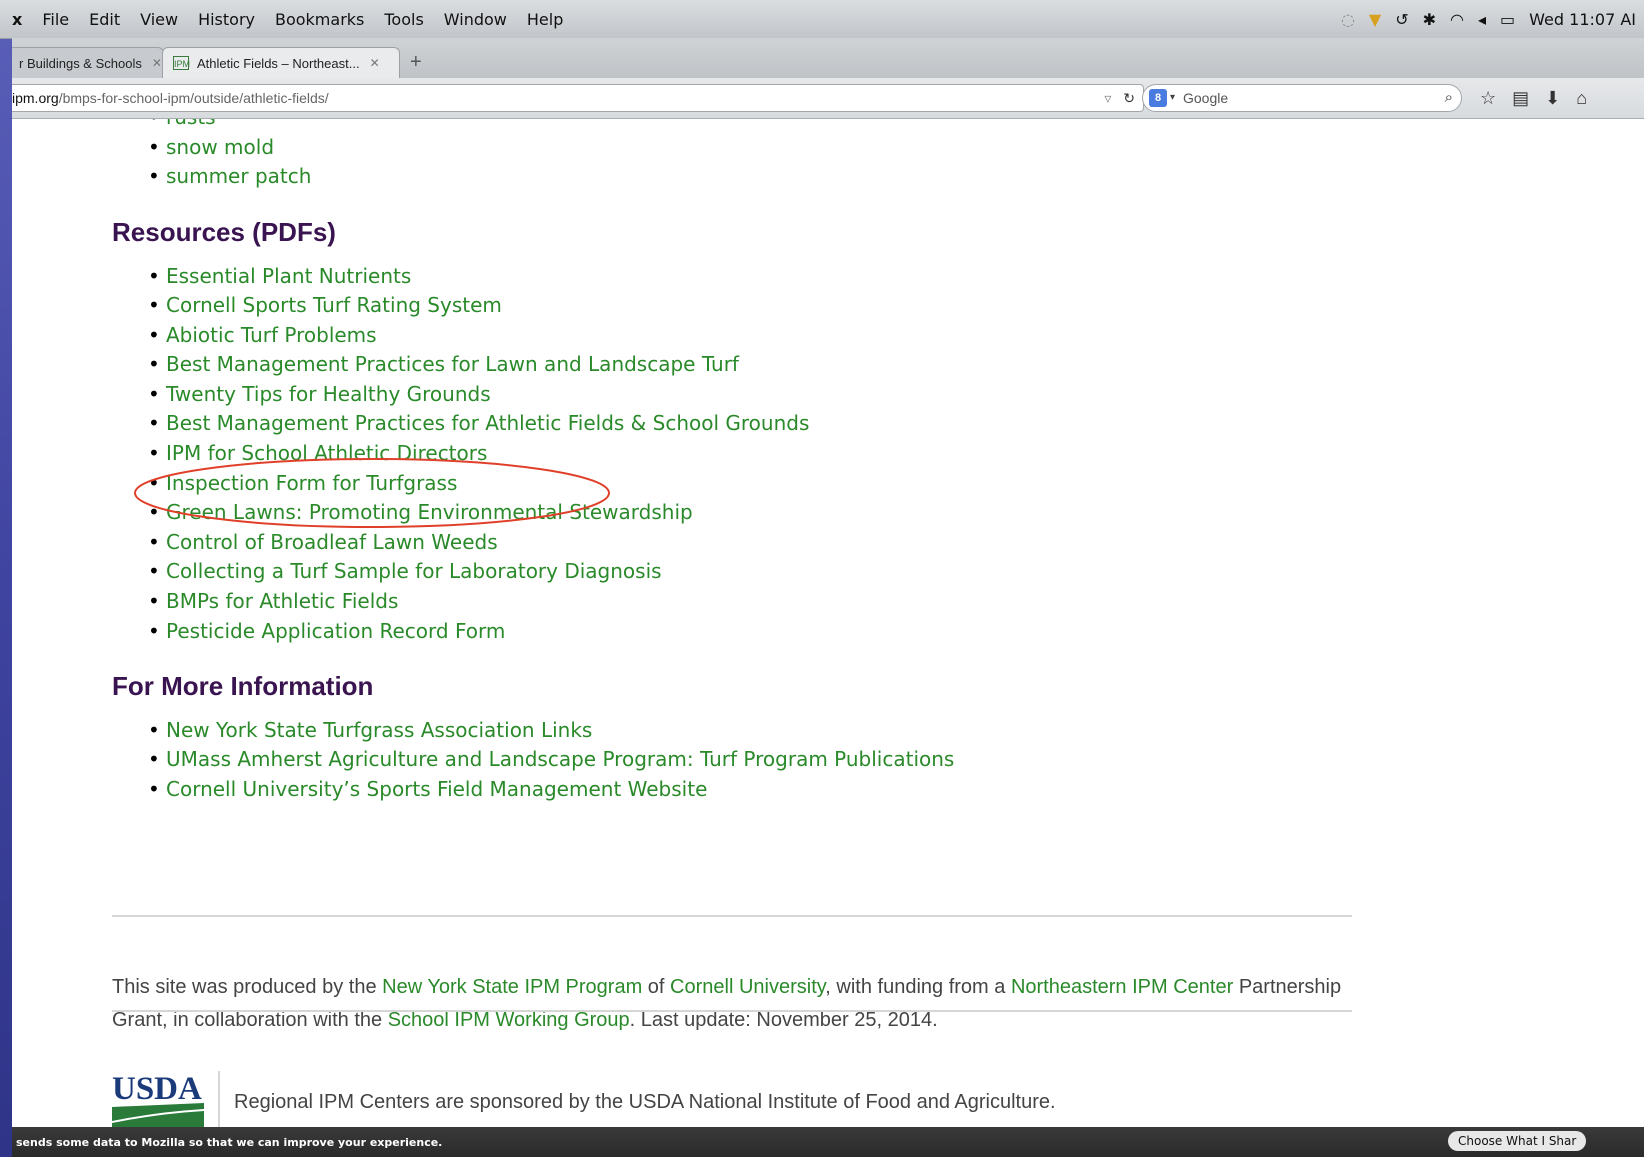  Describe the element at coordinates (211, 147) in the screenshot. I see `list-item: snow mold` at that location.